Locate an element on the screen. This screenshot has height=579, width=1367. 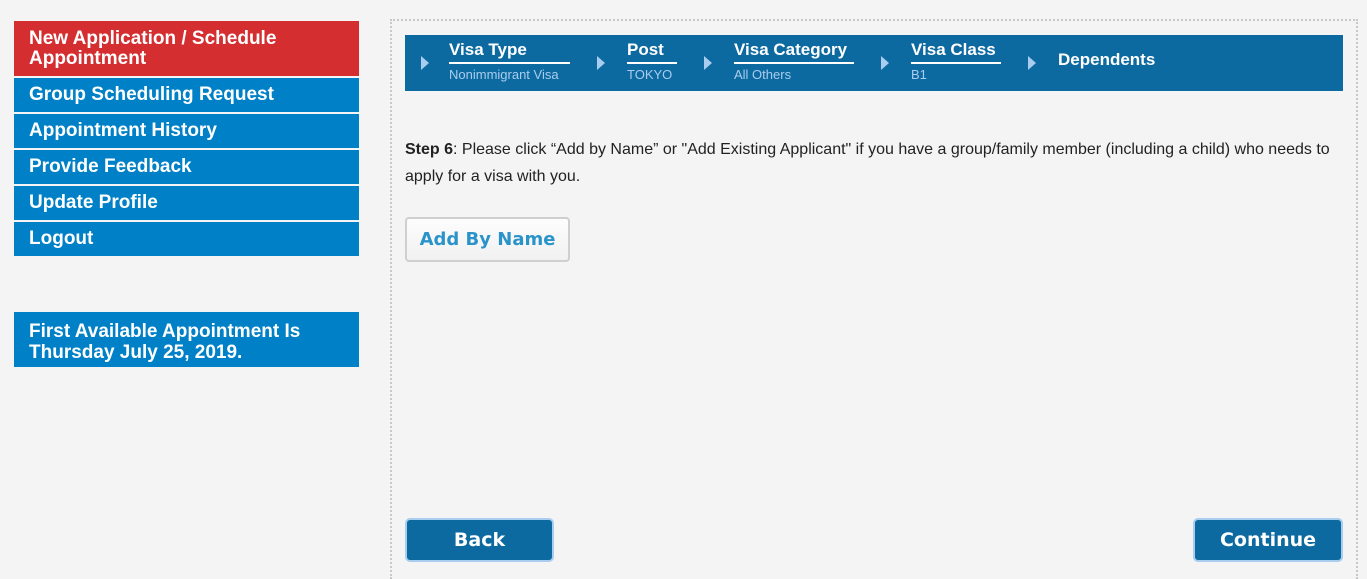
continue-button: Continue is located at coordinates (1268, 540).